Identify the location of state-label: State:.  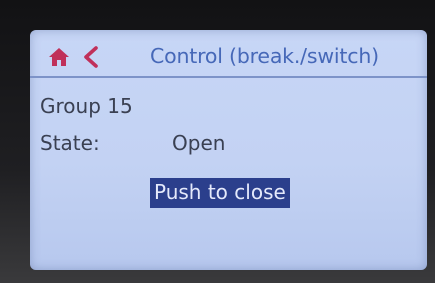
(70, 143).